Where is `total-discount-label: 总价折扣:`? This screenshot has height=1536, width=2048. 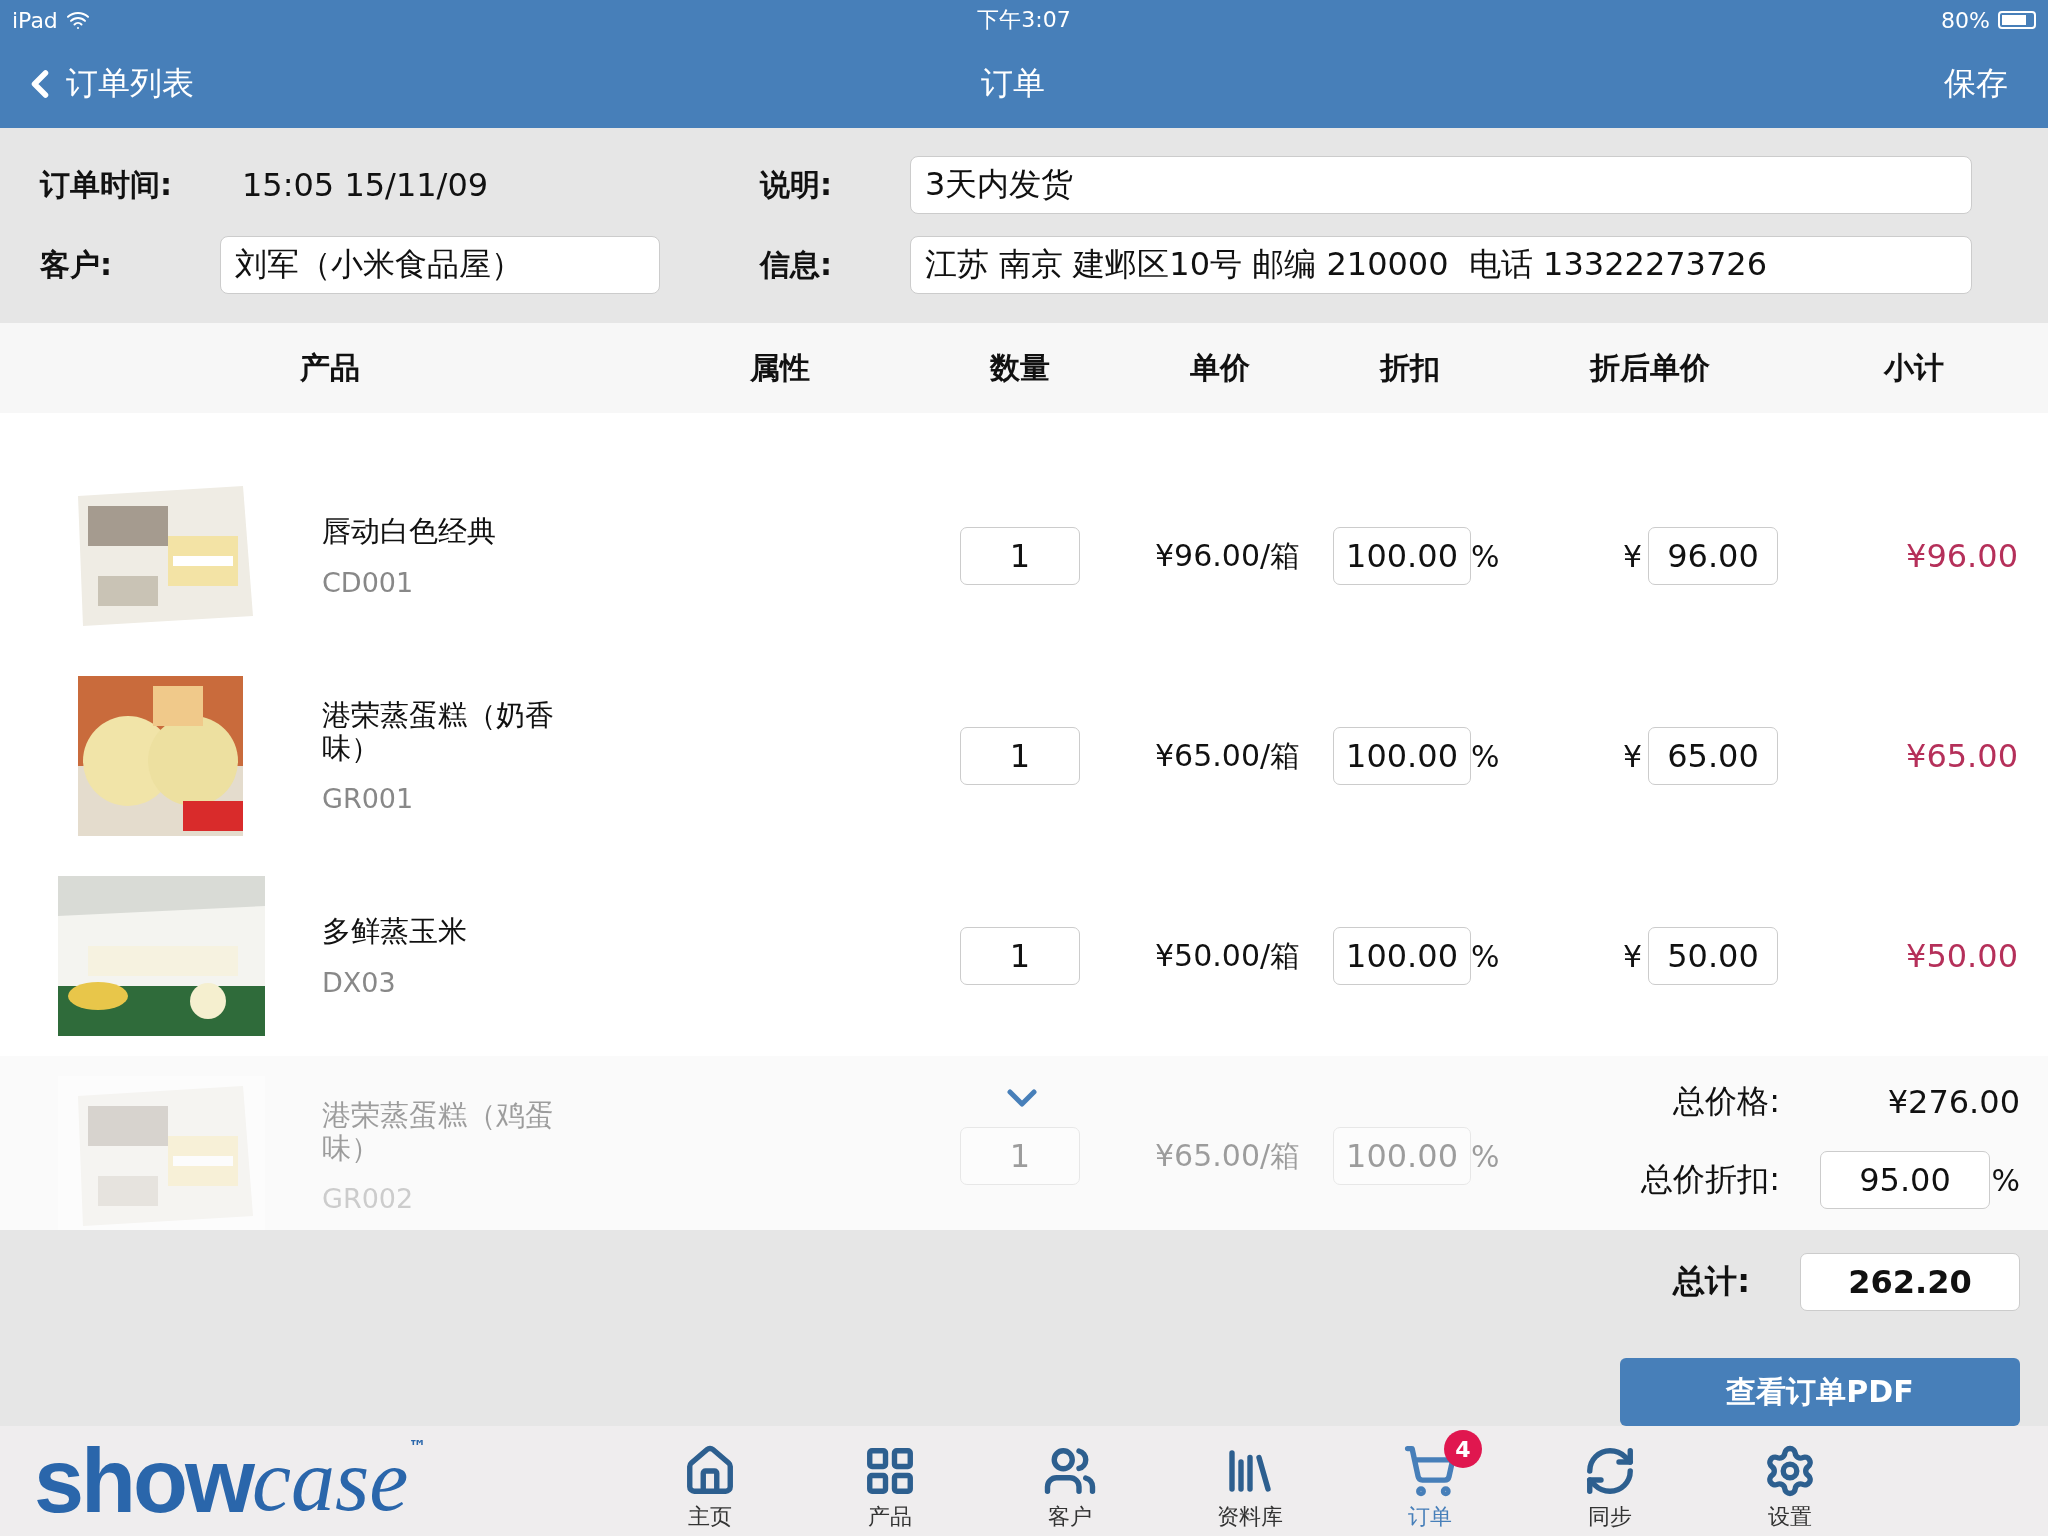 total-discount-label: 总价折扣: is located at coordinates (1710, 1180).